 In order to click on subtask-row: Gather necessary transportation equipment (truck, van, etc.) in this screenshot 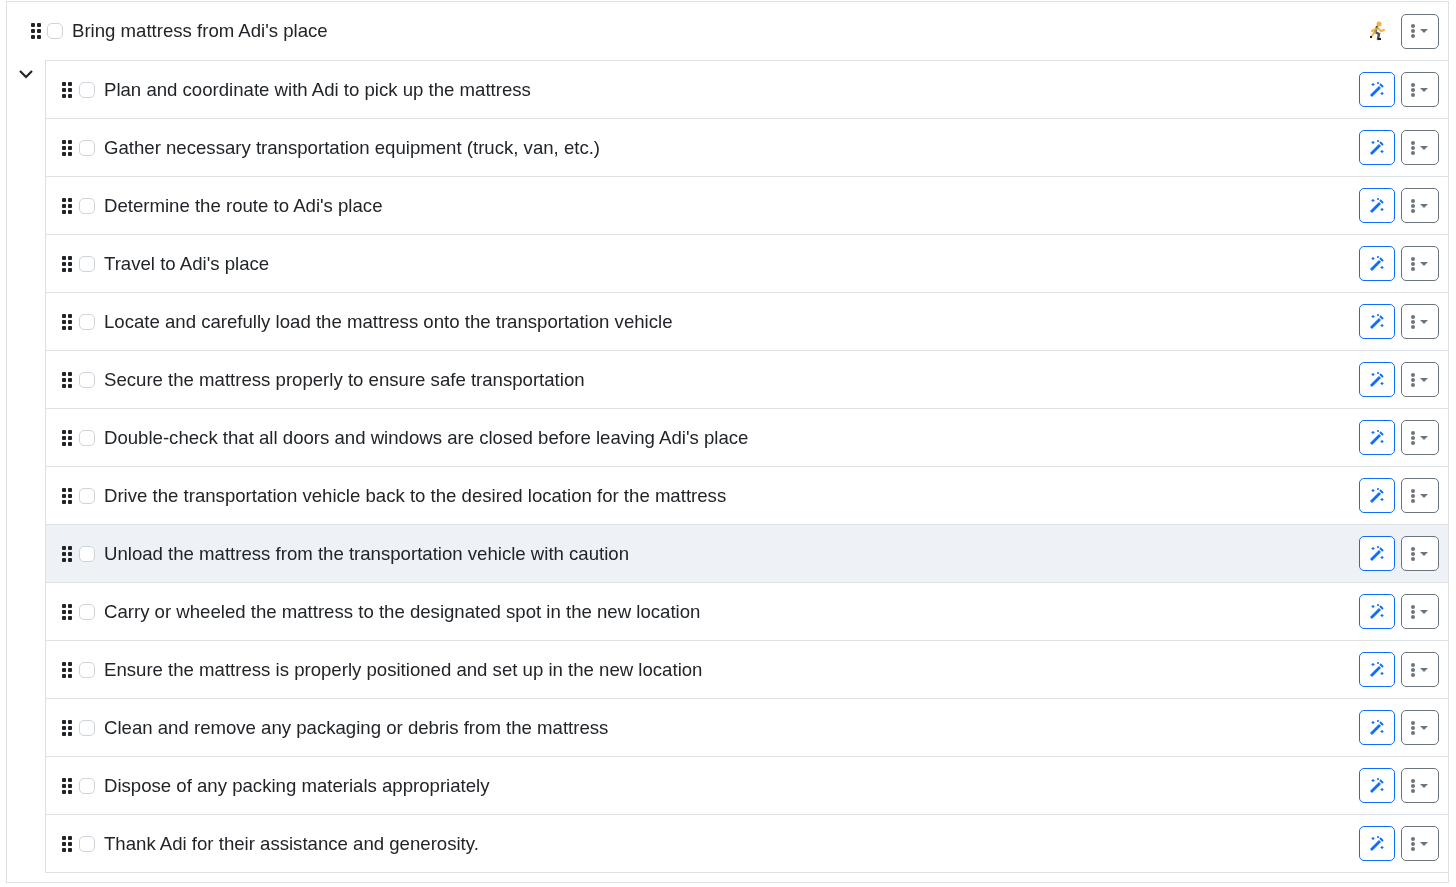, I will do `click(747, 147)`.